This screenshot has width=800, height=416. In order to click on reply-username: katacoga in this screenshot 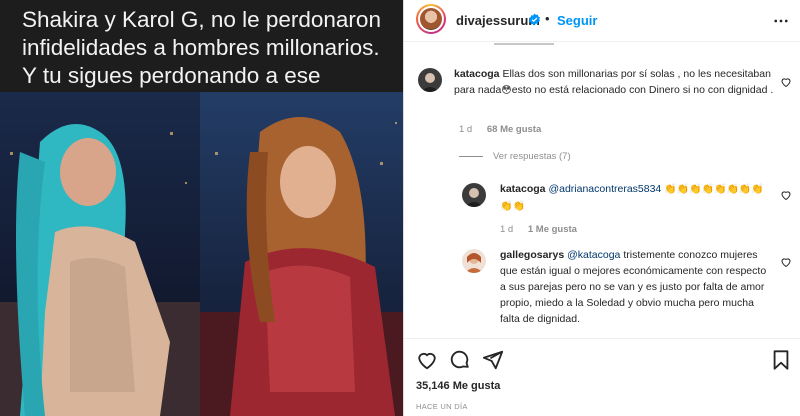, I will do `click(523, 189)`.